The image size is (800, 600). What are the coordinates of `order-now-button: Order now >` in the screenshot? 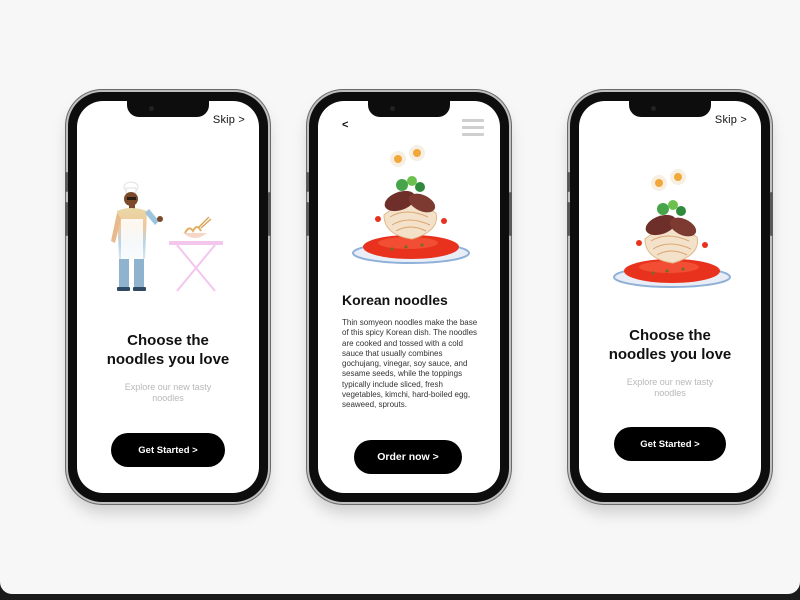 It's located at (408, 457).